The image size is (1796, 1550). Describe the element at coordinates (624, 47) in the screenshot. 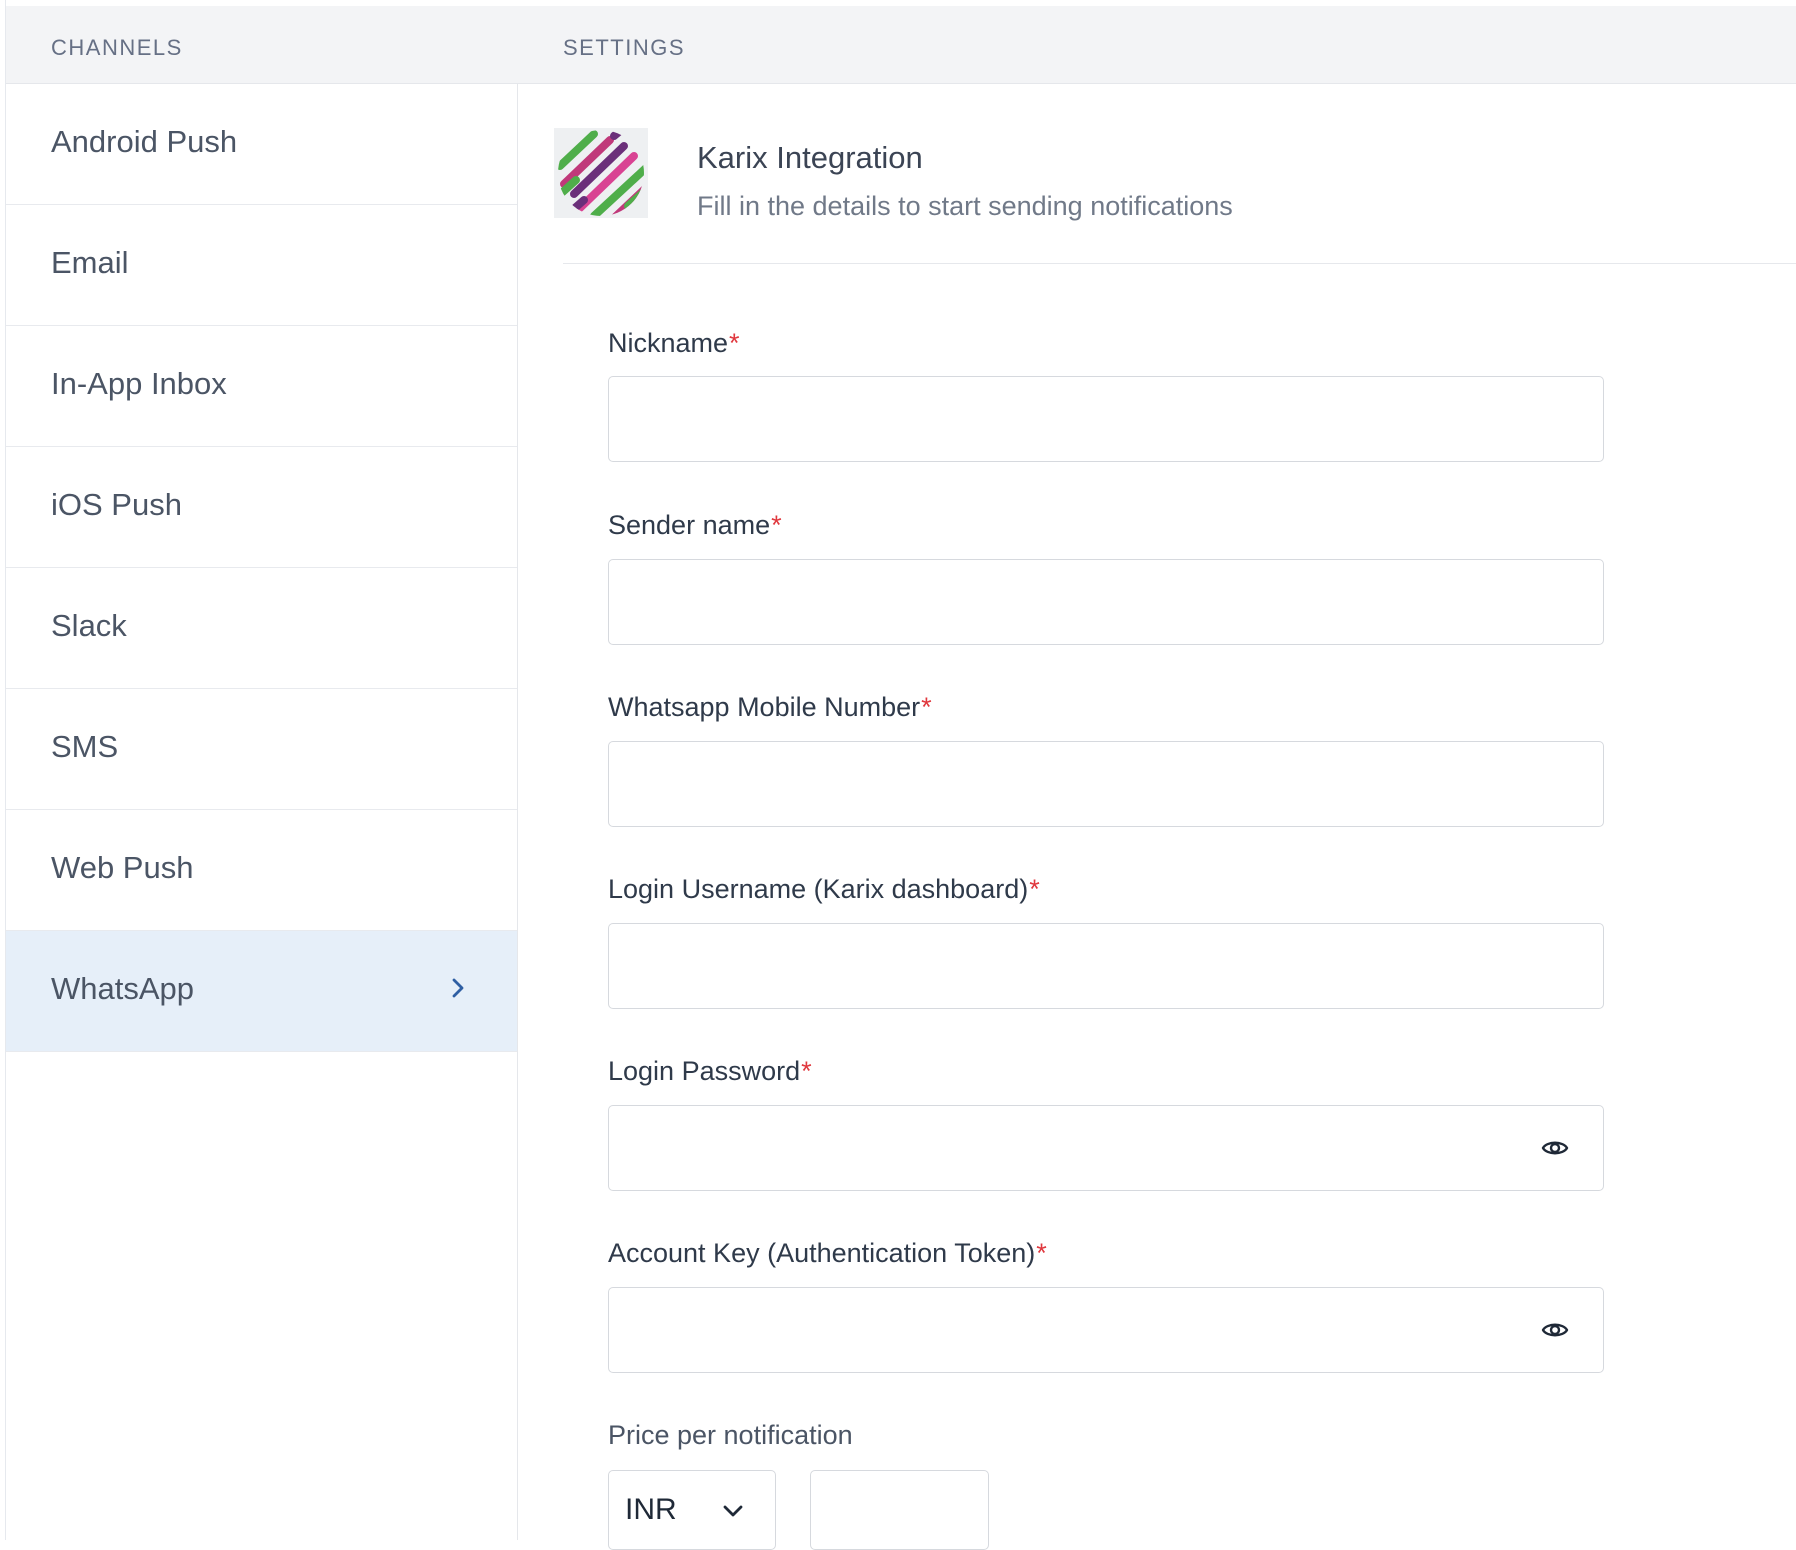

I see `settings-heading: SETTINGS` at that location.